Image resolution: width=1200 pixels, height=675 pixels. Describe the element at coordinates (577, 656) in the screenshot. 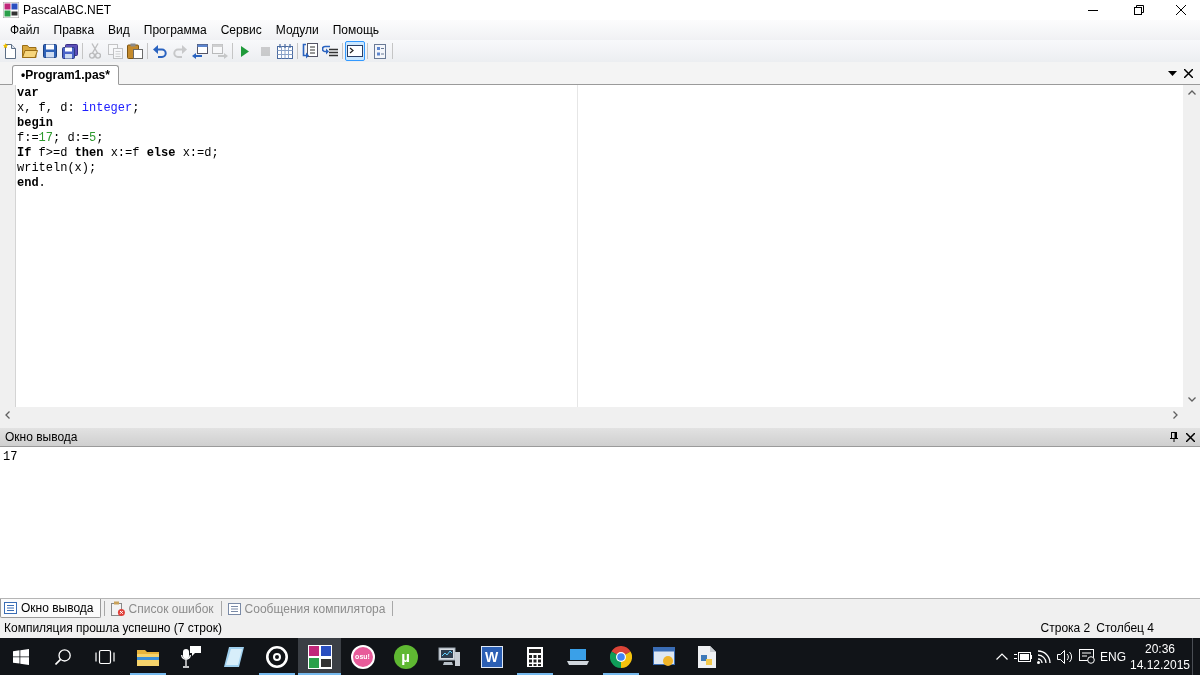

I see `laptop-icon` at that location.